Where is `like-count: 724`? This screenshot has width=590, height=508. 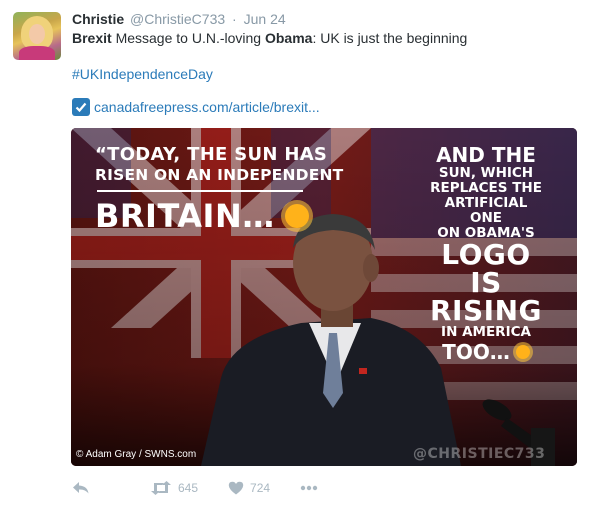
like-count: 724 is located at coordinates (260, 488).